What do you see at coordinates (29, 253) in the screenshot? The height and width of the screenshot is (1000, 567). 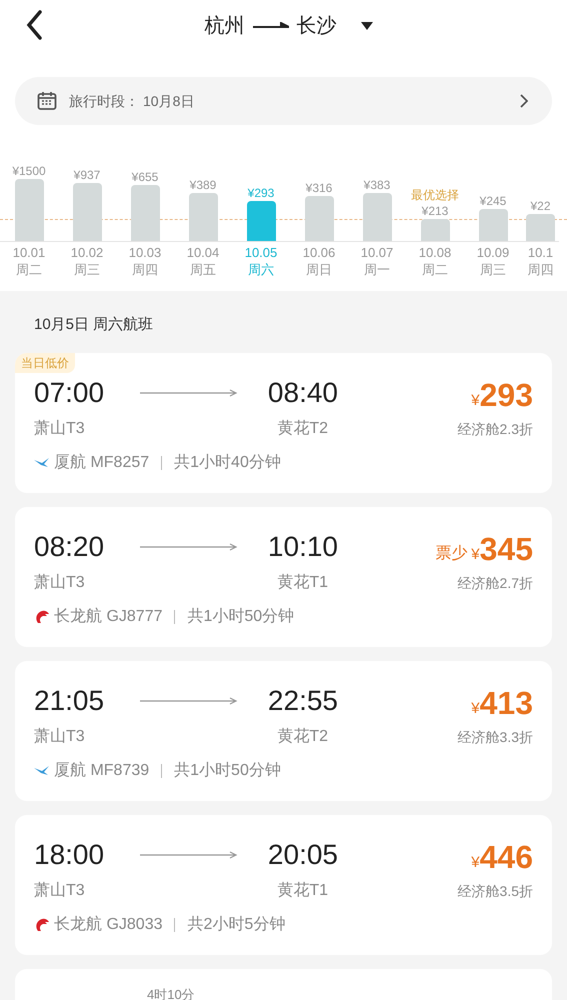 I see `date-label: 10.01` at bounding box center [29, 253].